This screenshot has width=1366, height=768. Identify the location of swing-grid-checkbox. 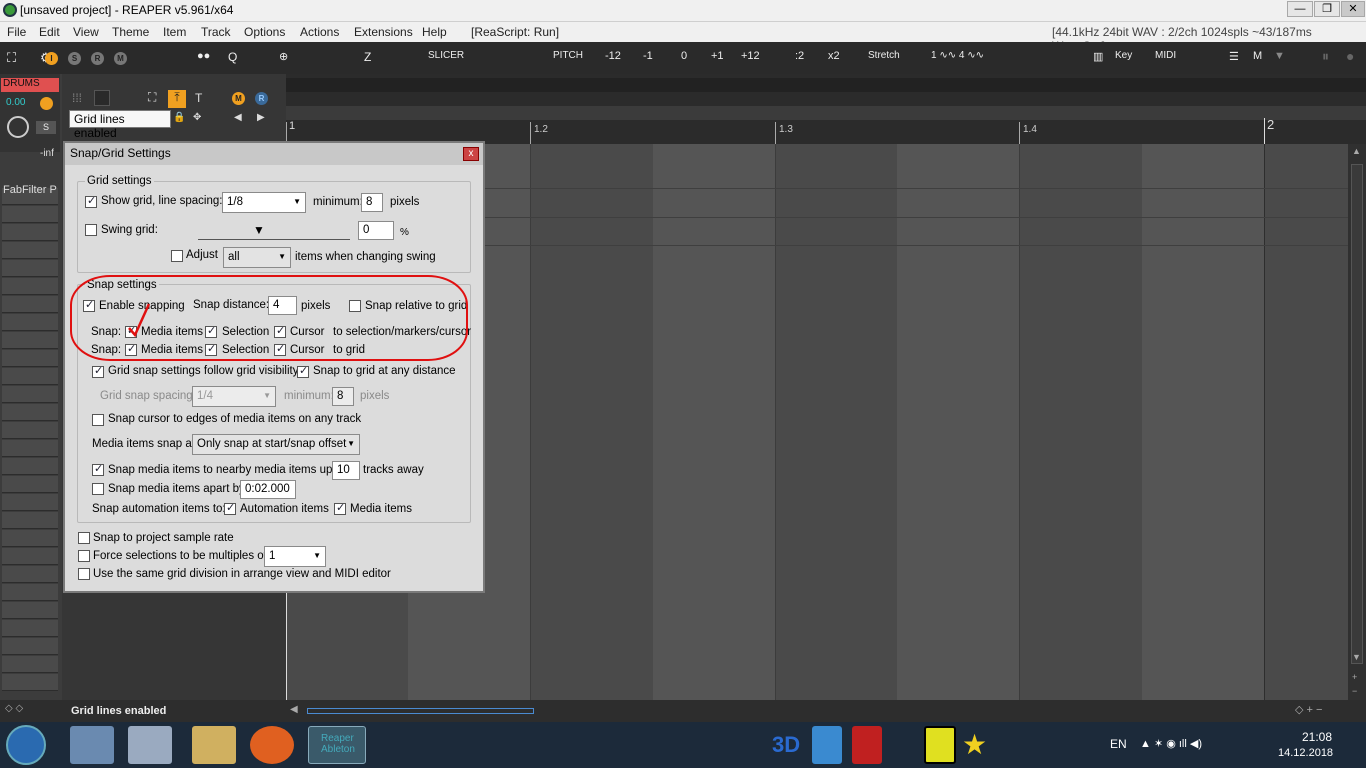
(91, 230).